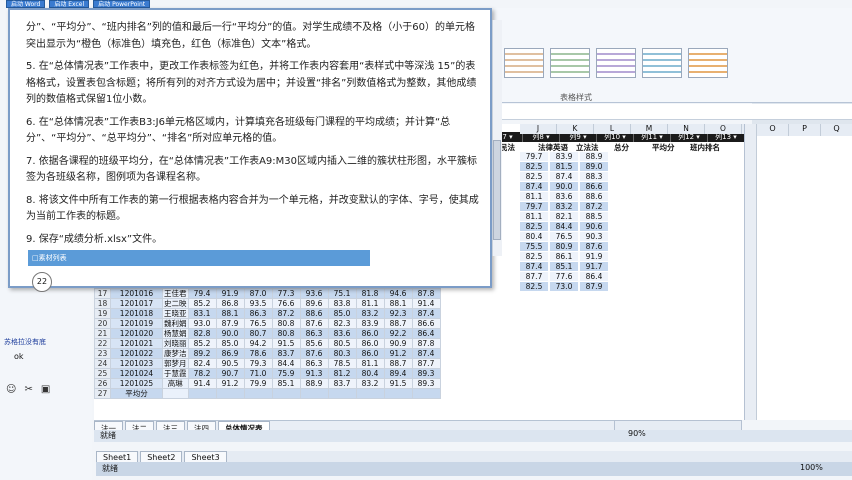 Image resolution: width=852 pixels, height=480 pixels. What do you see at coordinates (564, 266) in the screenshot?
I see `score-cell: 85.1` at bounding box center [564, 266].